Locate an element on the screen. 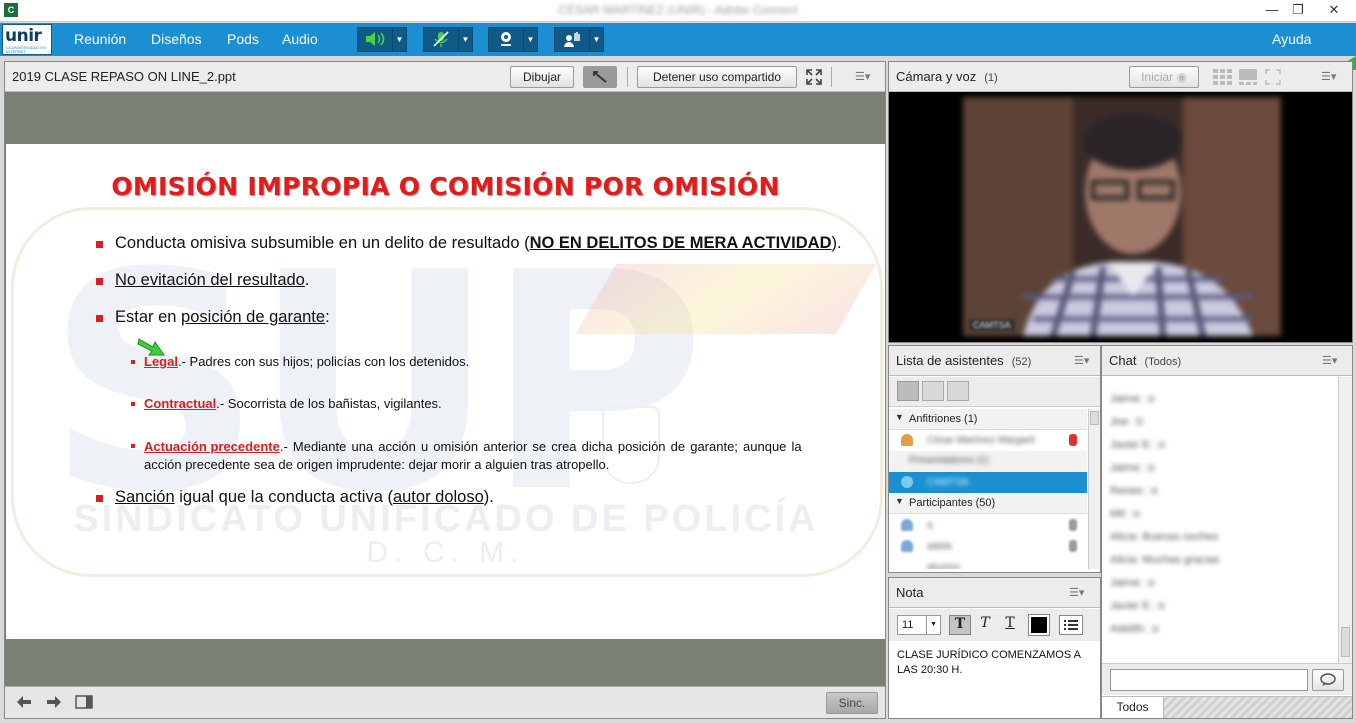 The width and height of the screenshot is (1356, 723). raise-hand-button: ▼ is located at coordinates (579, 39).